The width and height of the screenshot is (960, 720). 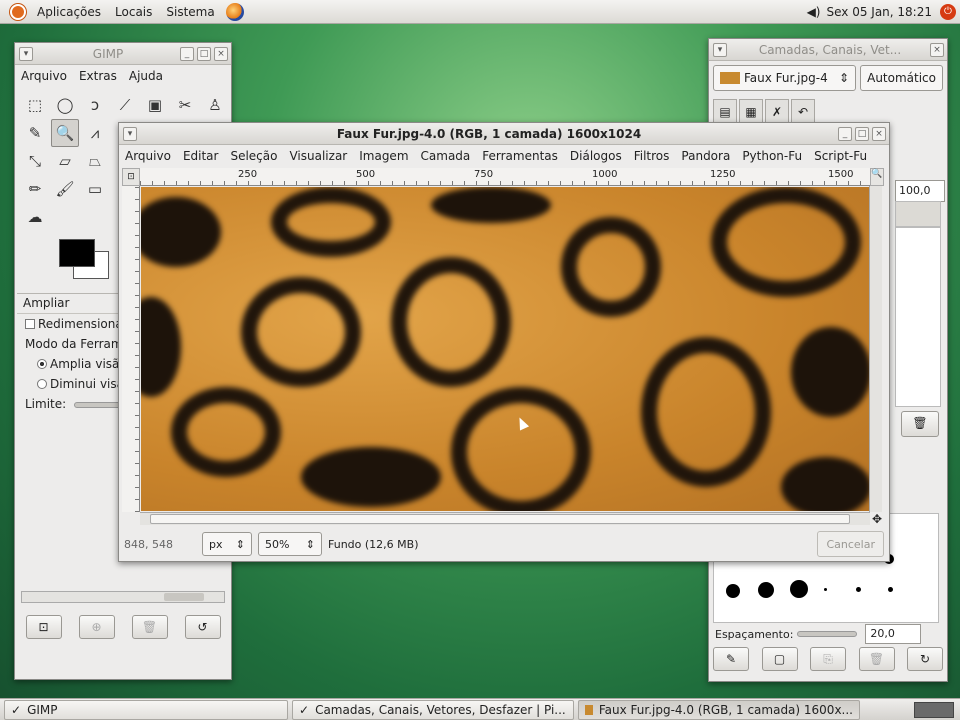 What do you see at coordinates (65, 133) in the screenshot?
I see `zoom-icon: 🔍` at bounding box center [65, 133].